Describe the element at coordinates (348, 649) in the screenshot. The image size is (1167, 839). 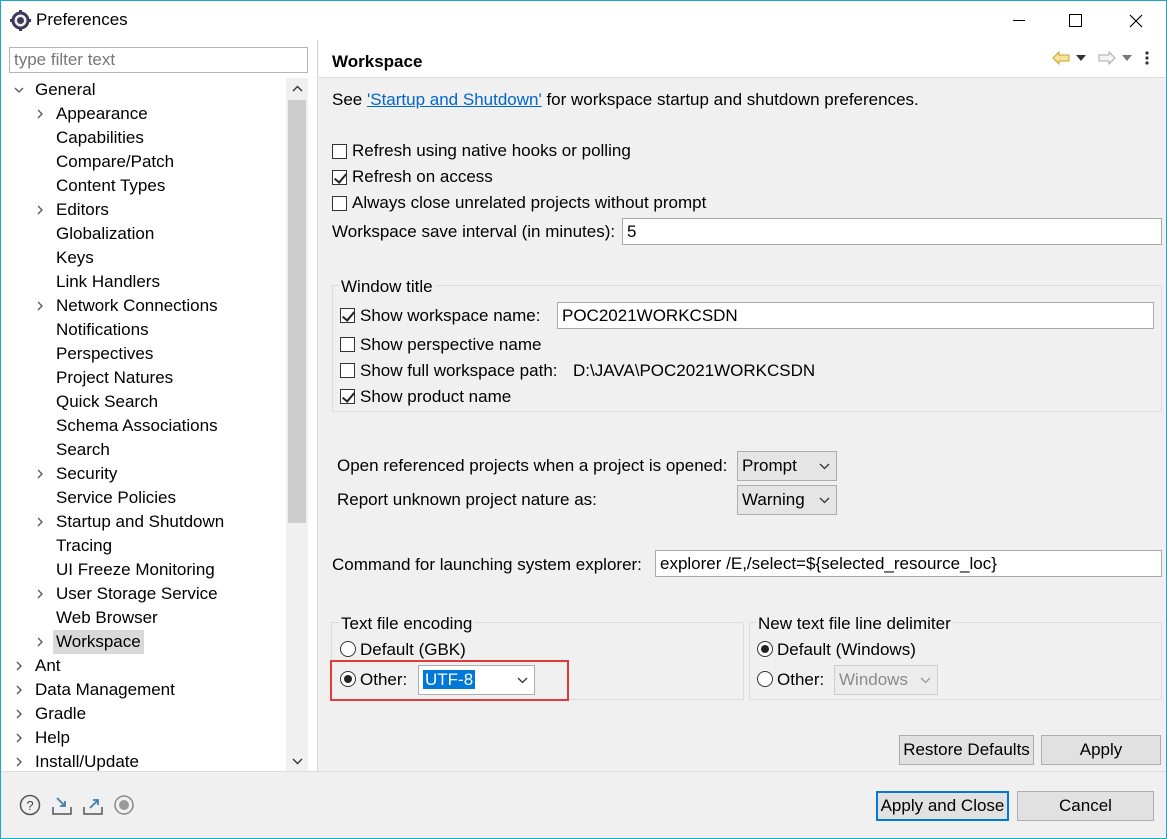
I see `encoding-default-radio` at that location.